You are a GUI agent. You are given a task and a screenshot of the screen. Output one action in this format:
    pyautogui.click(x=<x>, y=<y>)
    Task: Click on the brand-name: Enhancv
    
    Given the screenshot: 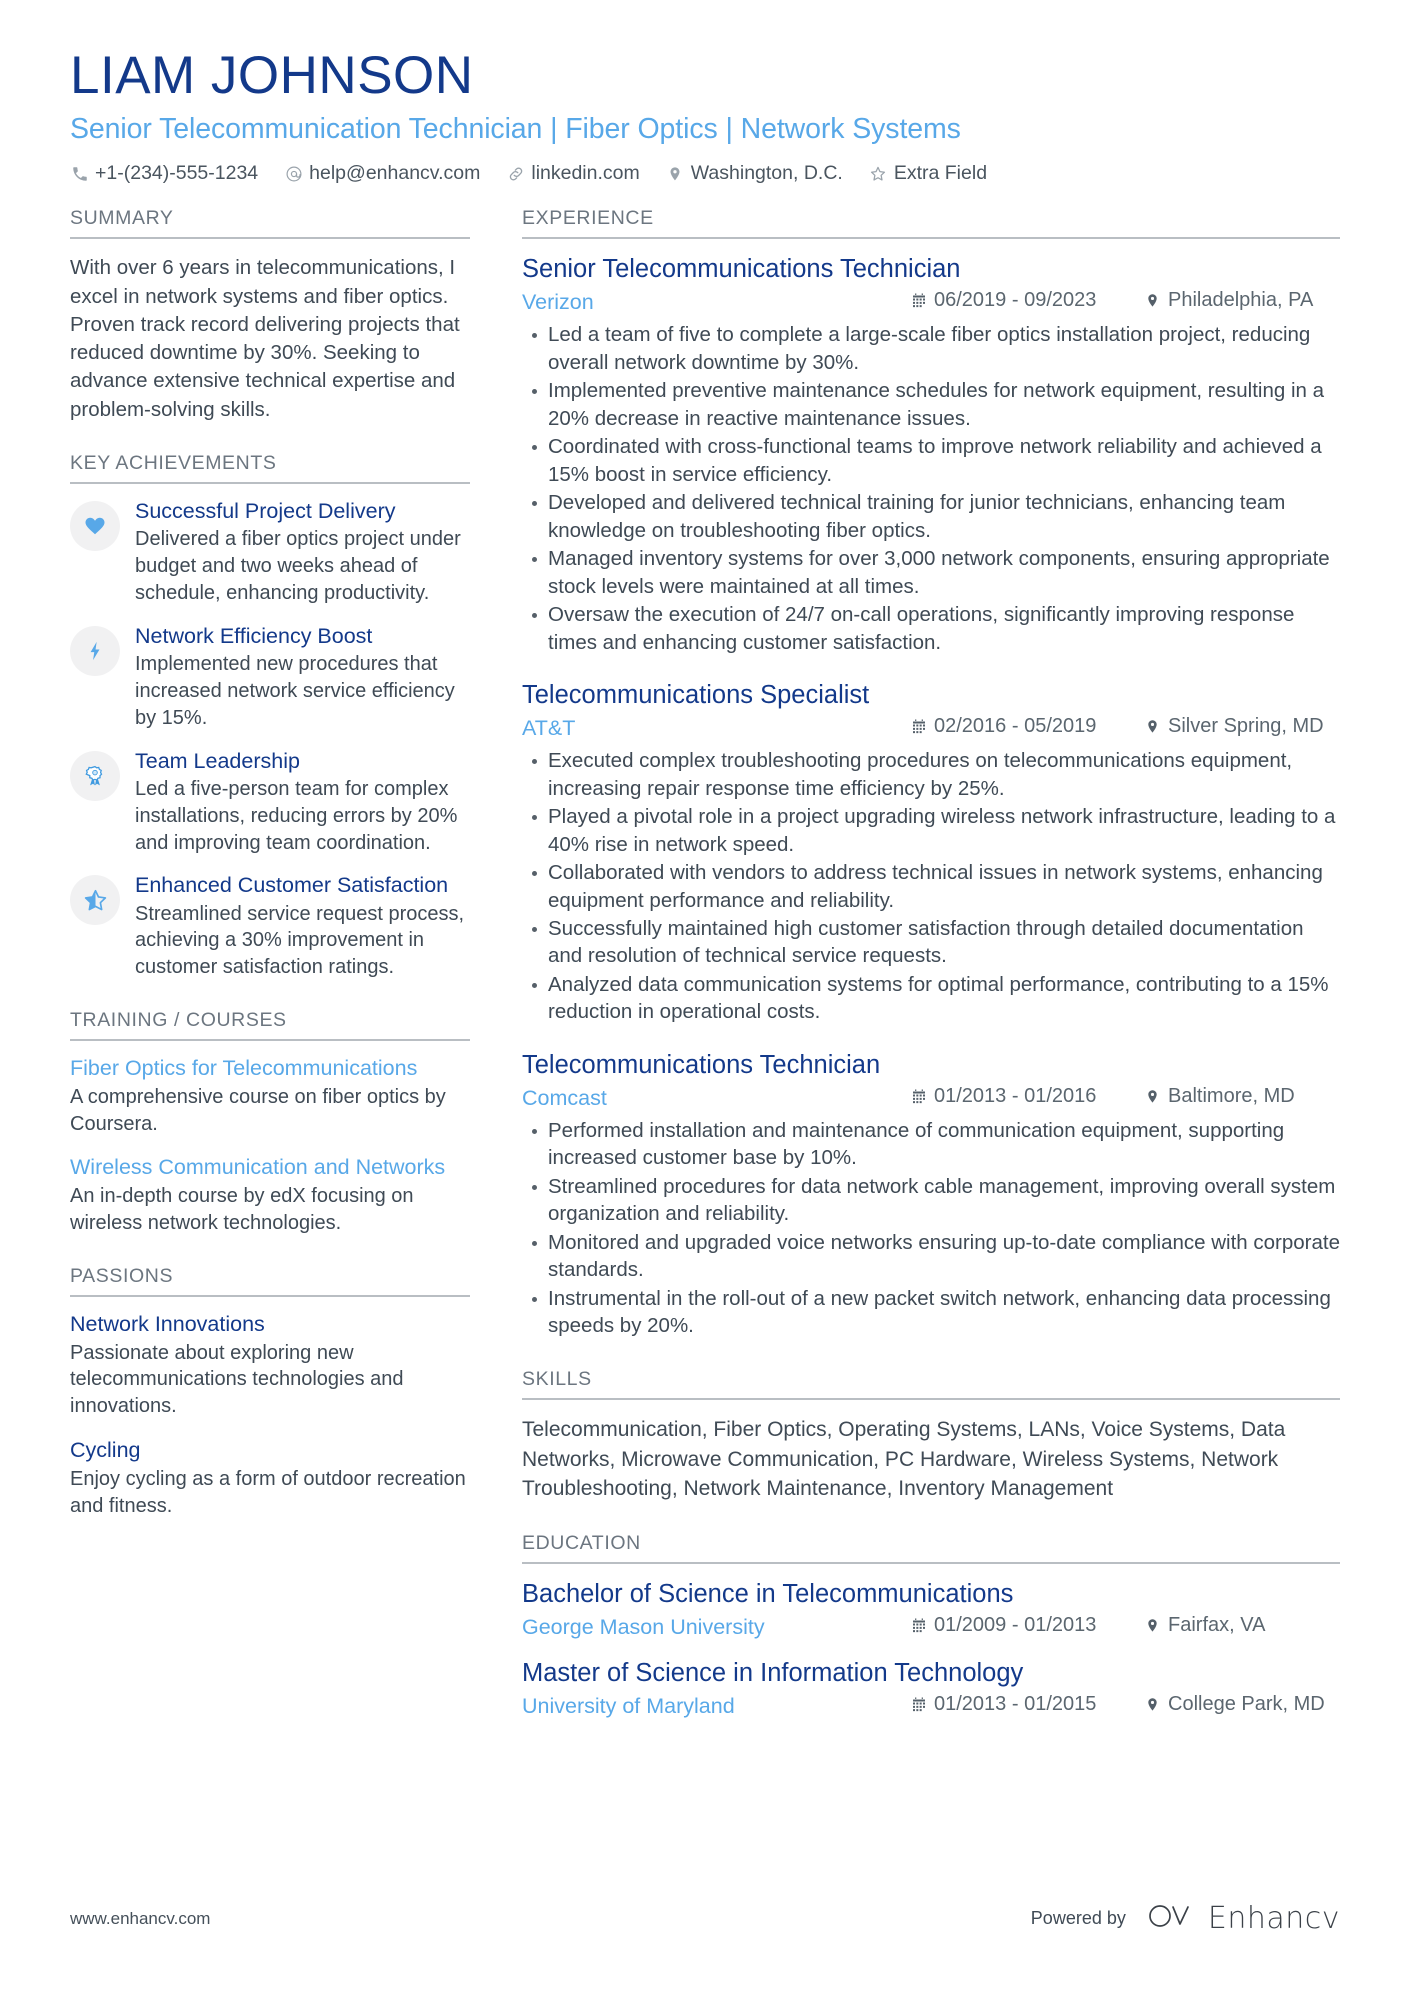 What is the action you would take?
    pyautogui.click(x=1273, y=1918)
    